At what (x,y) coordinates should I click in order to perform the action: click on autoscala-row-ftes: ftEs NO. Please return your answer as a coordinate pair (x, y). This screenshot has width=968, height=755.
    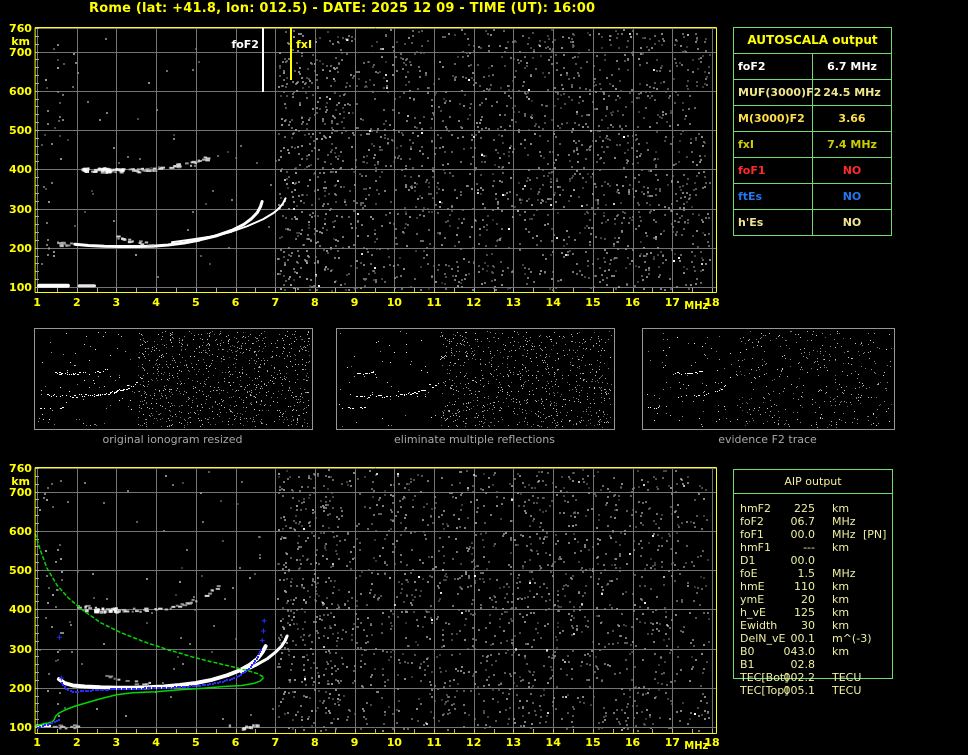
    Looking at the image, I should click on (812, 196).